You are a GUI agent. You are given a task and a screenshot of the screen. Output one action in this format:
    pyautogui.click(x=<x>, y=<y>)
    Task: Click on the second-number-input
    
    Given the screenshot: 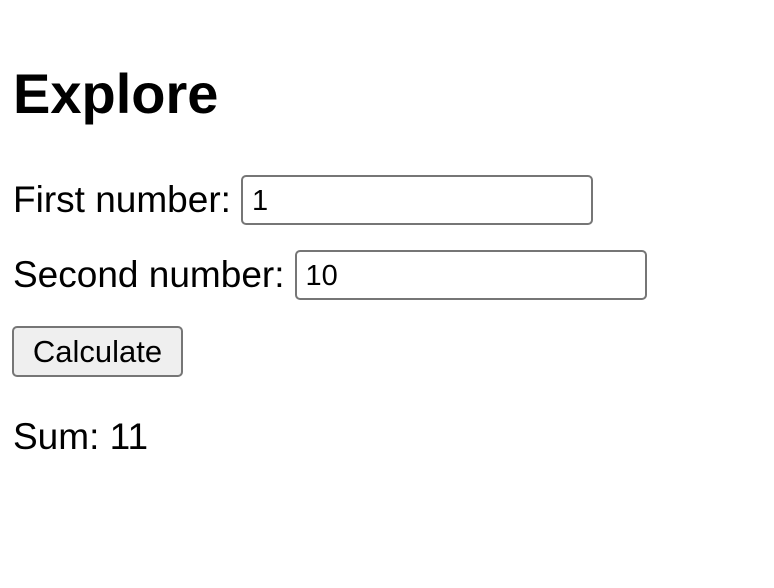 What is the action you would take?
    pyautogui.click(x=470, y=275)
    